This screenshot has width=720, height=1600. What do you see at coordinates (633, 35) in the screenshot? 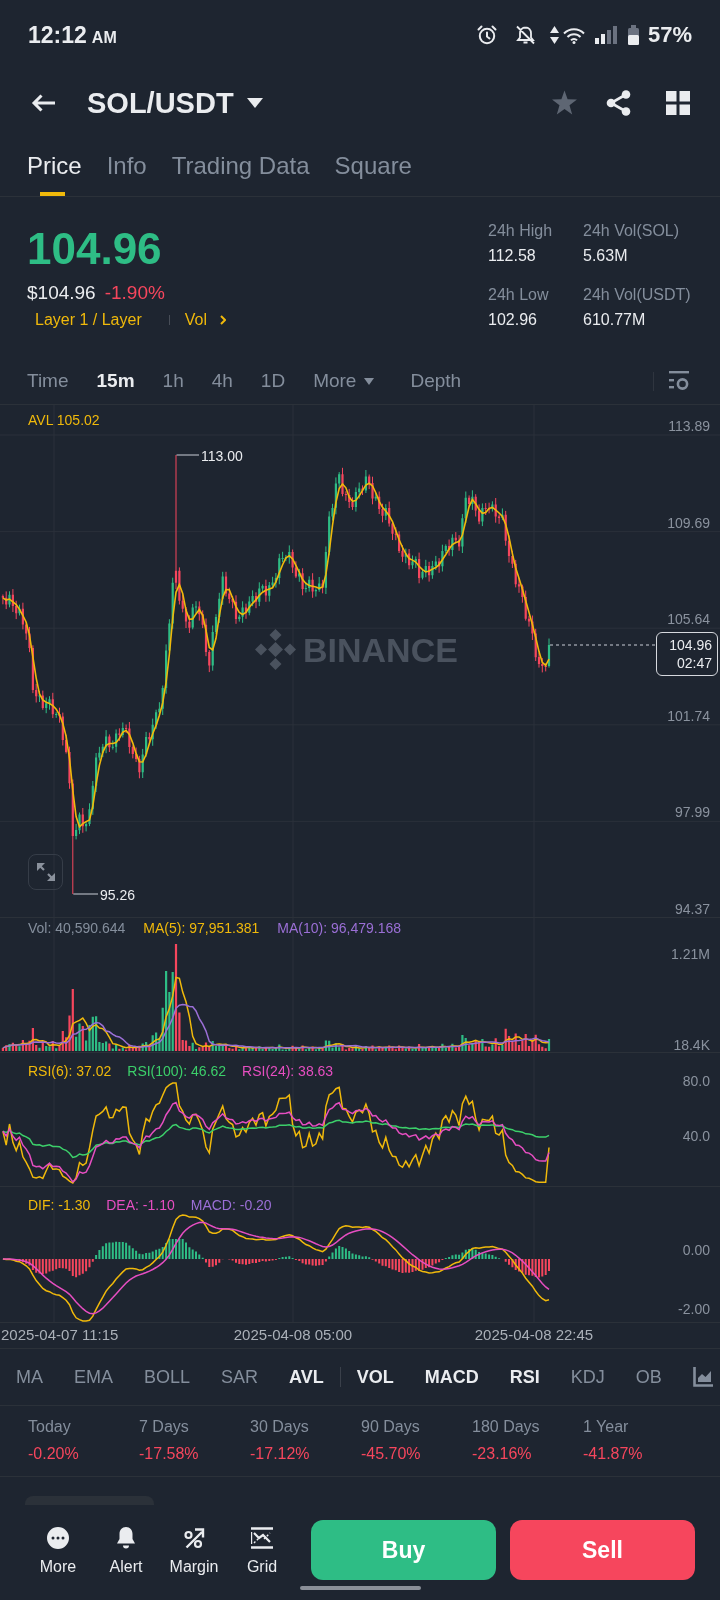
I see `battery-icon` at bounding box center [633, 35].